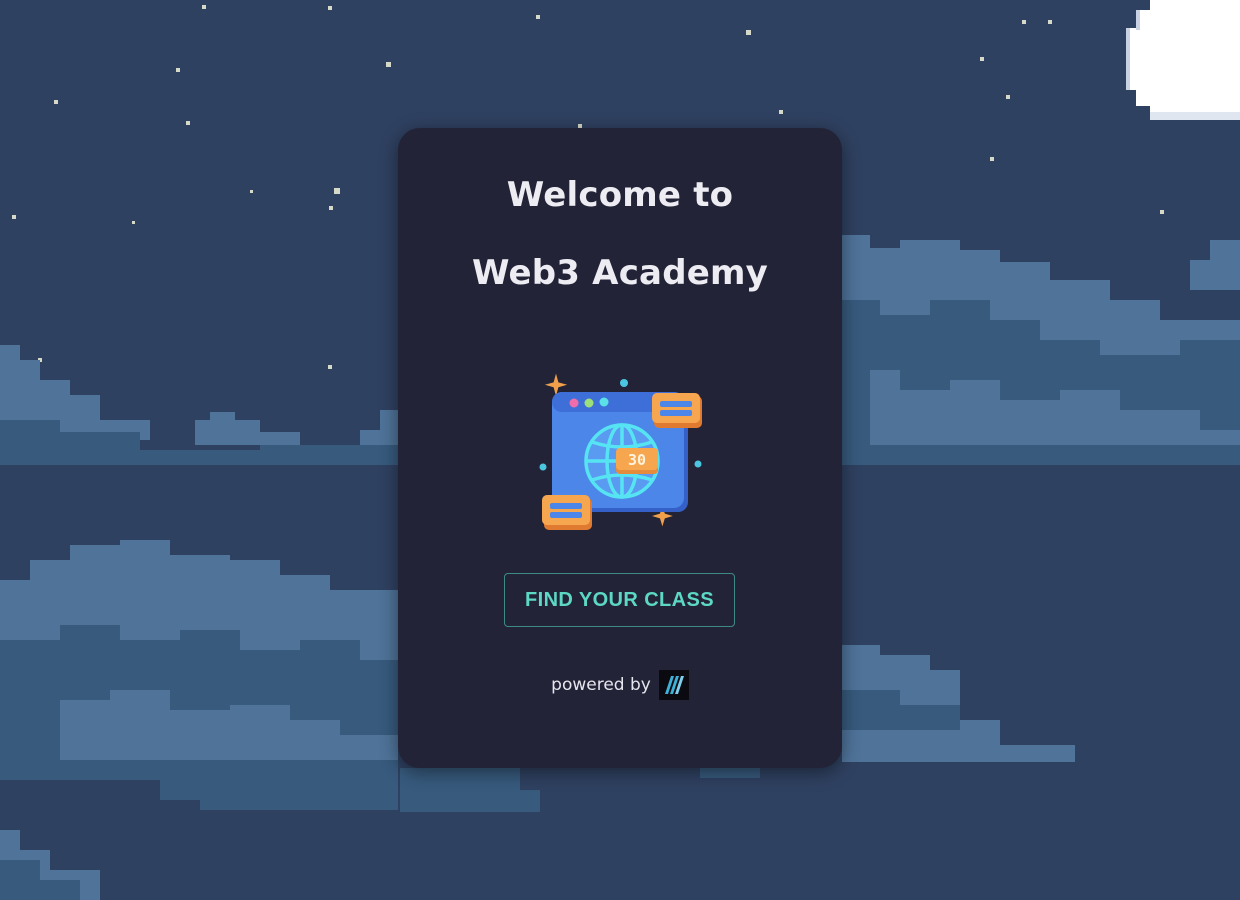  I want to click on powered-by-label: powered by, so click(601, 685).